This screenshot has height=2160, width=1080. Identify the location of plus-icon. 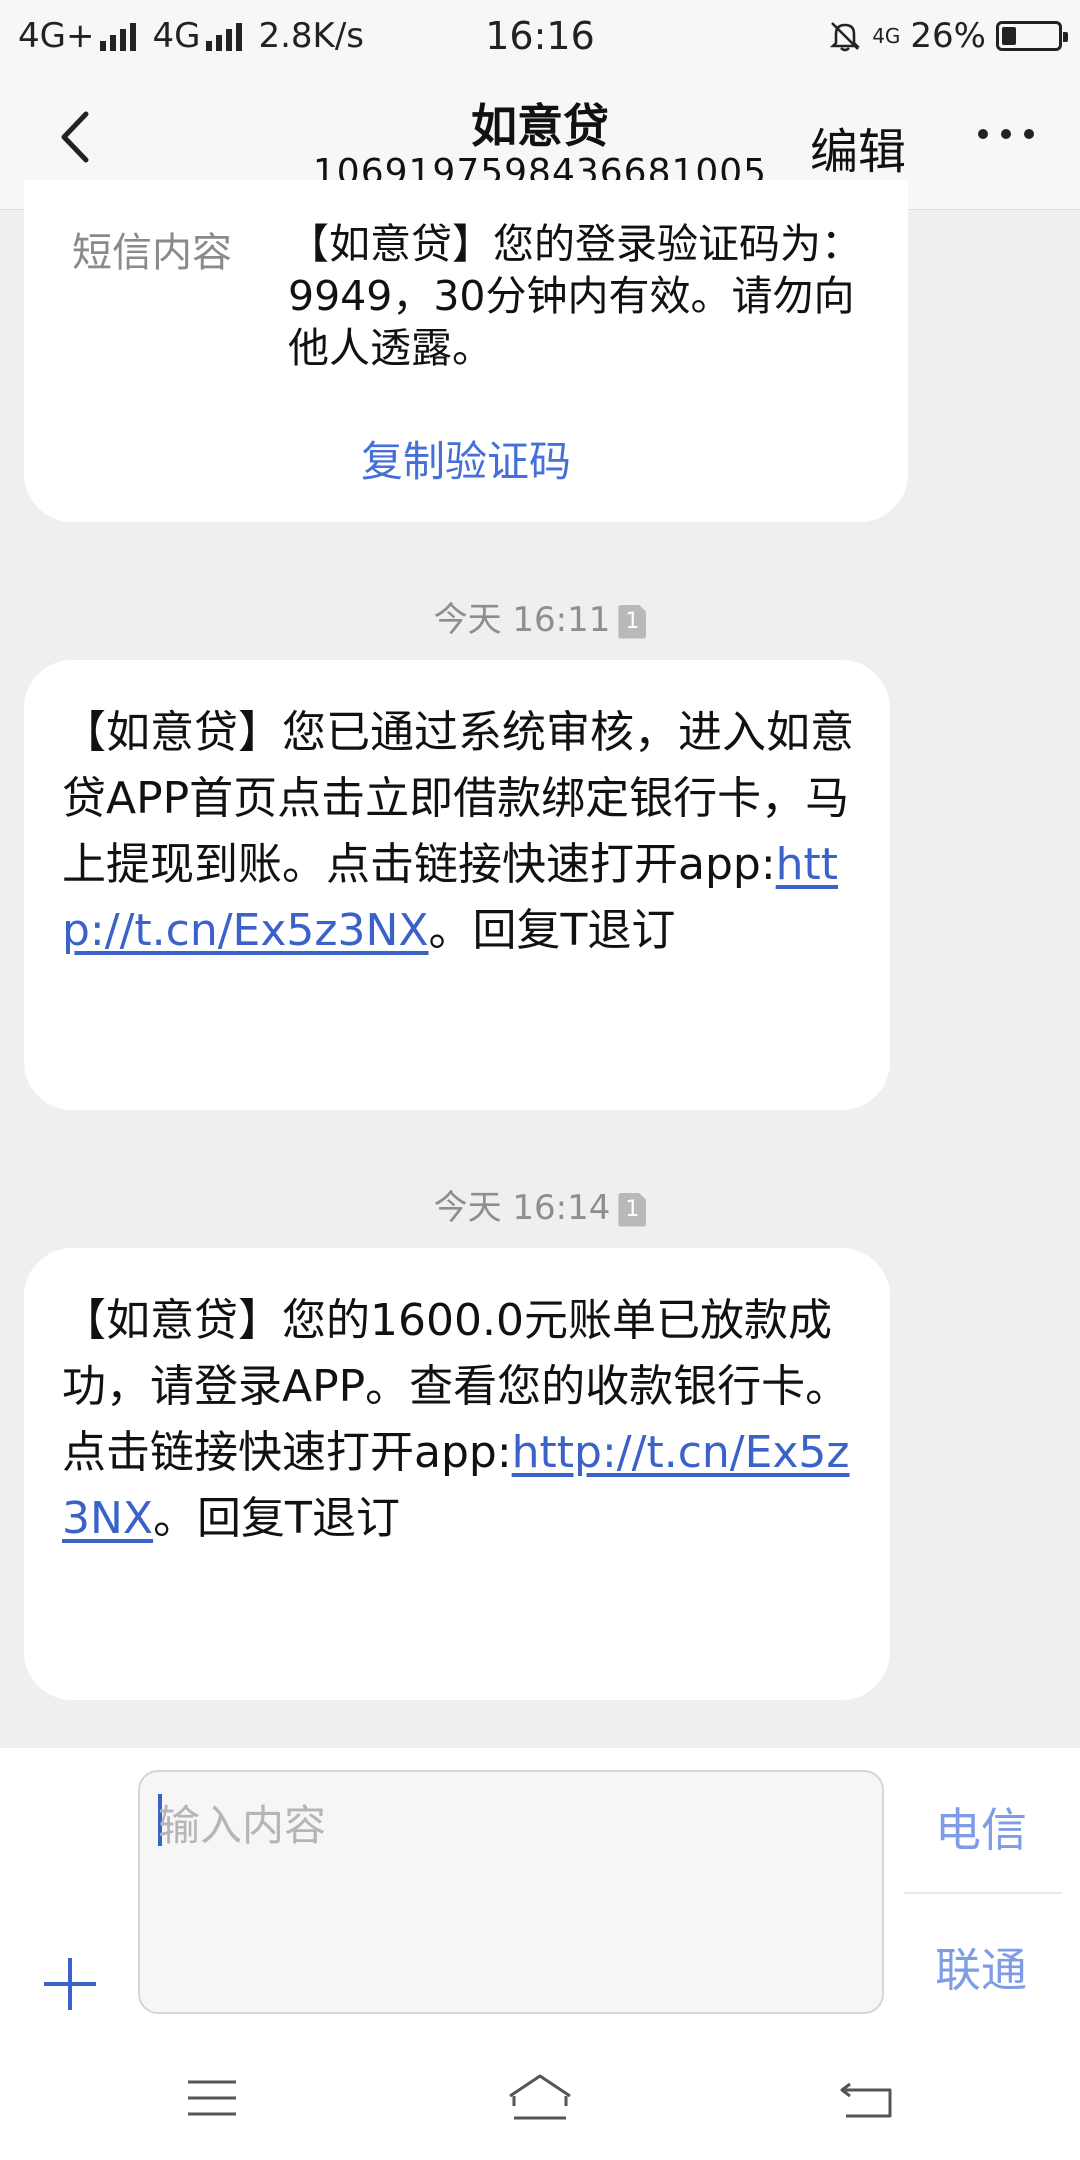
(70, 1984).